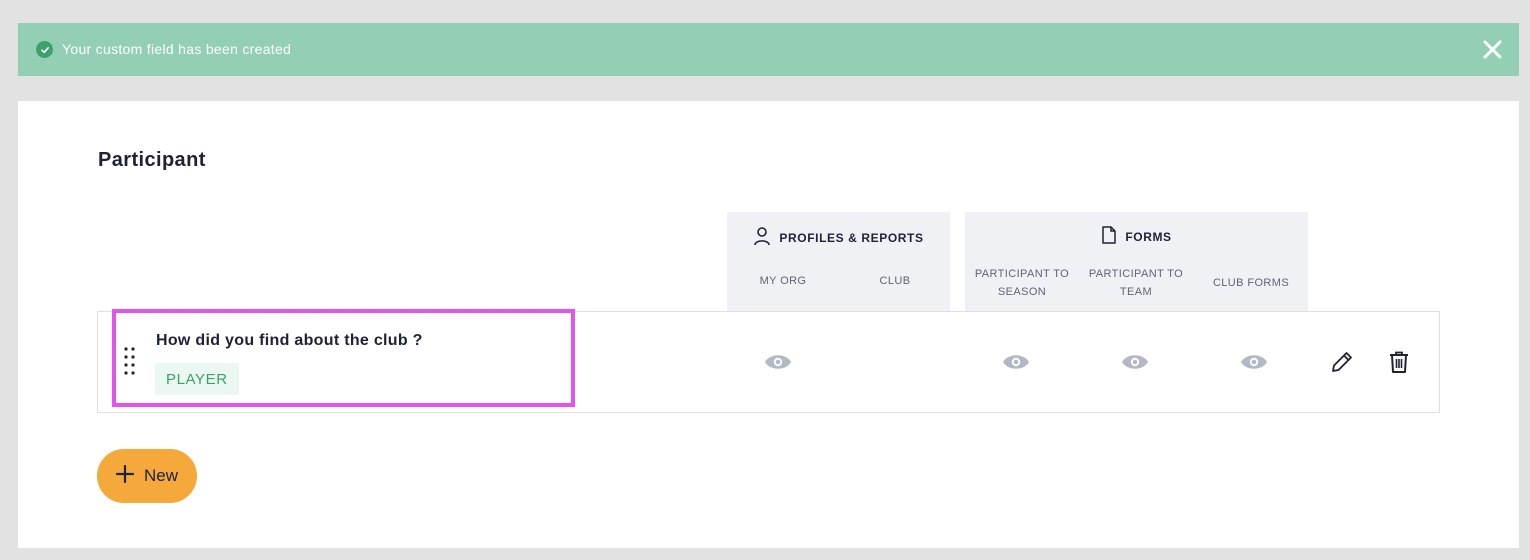 The image size is (1530, 560). What do you see at coordinates (851, 237) in the screenshot?
I see `column-group-label: PROFILES & REPORTS` at bounding box center [851, 237].